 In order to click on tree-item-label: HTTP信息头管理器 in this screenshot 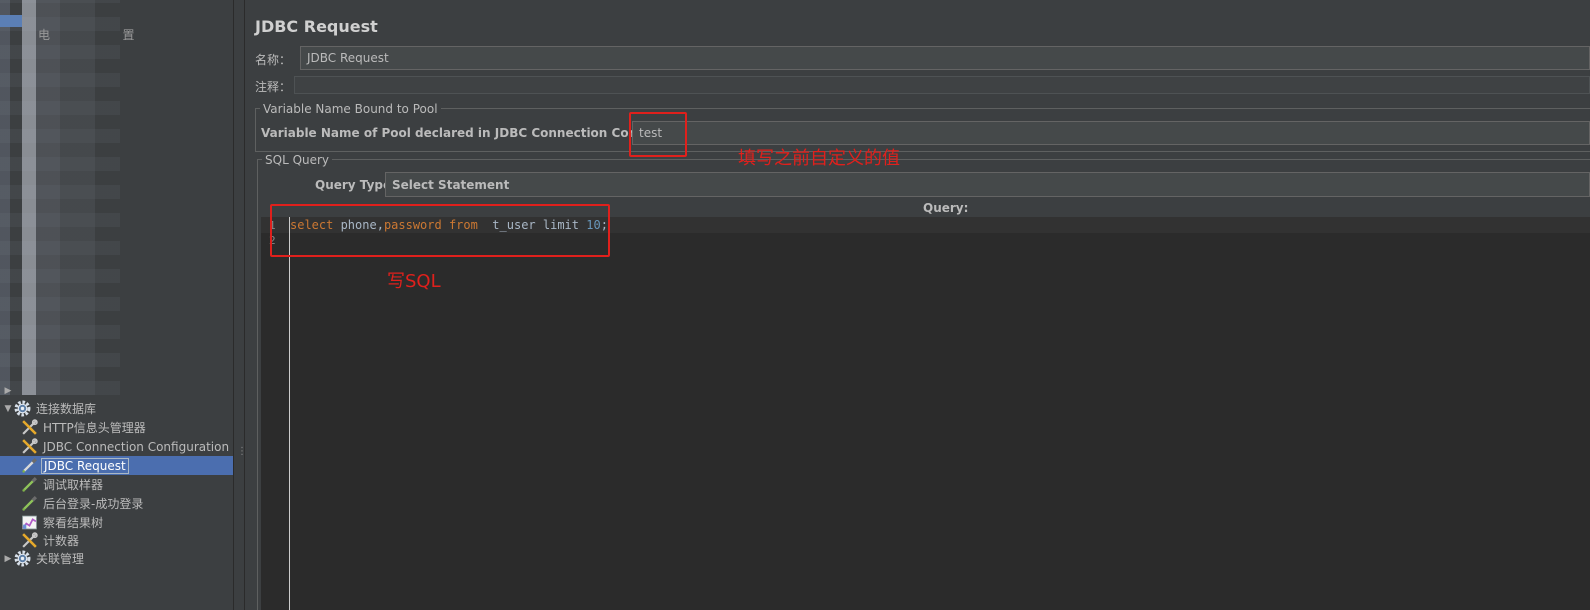, I will do `click(94, 428)`.